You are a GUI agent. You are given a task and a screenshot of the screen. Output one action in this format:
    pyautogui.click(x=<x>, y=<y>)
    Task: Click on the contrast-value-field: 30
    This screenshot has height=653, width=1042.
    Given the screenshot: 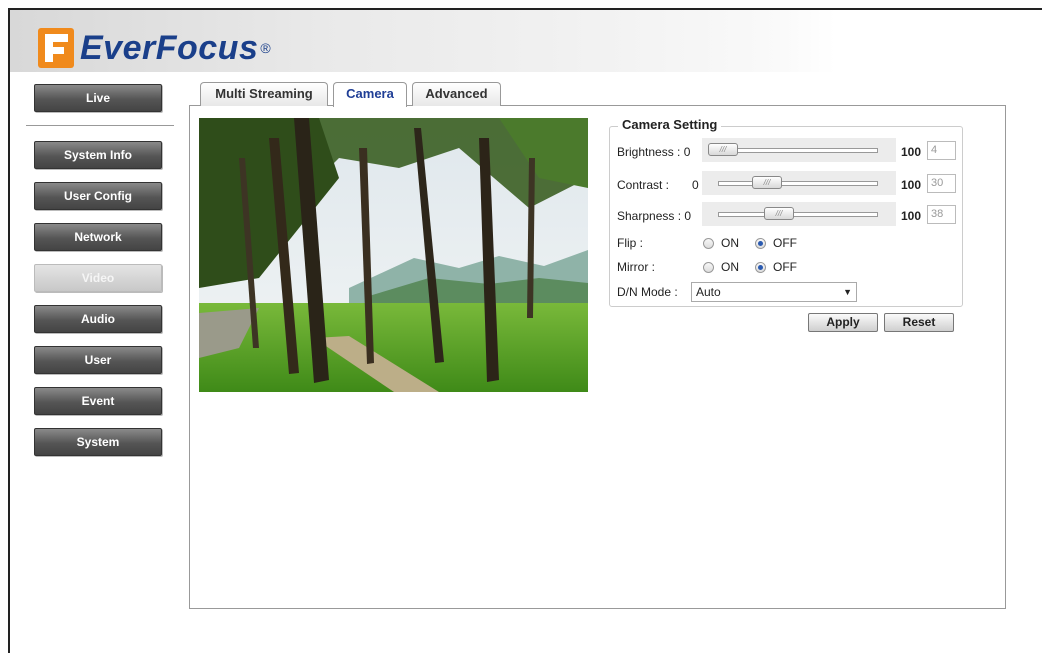 What is the action you would take?
    pyautogui.click(x=941, y=183)
    